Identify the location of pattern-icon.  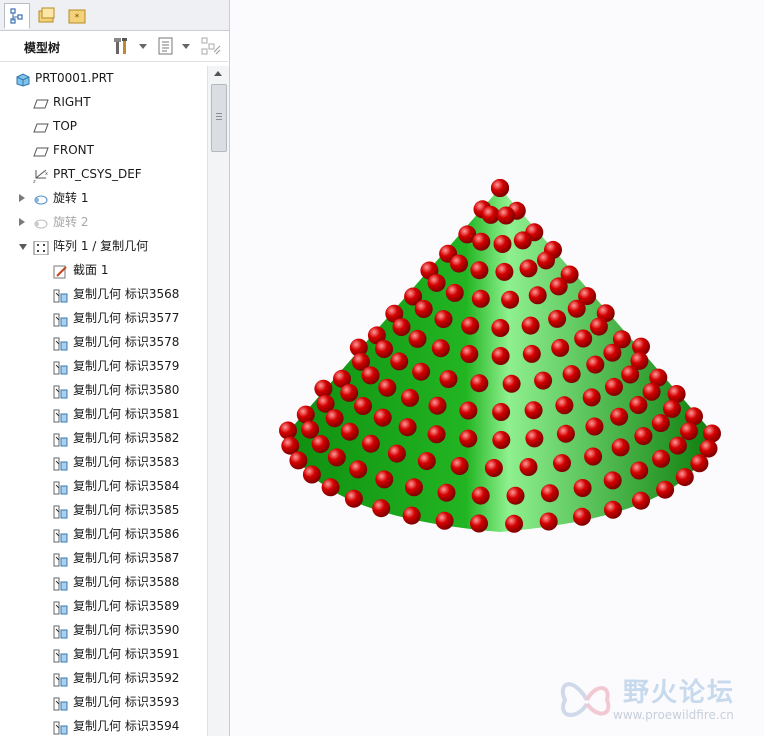
(41, 247).